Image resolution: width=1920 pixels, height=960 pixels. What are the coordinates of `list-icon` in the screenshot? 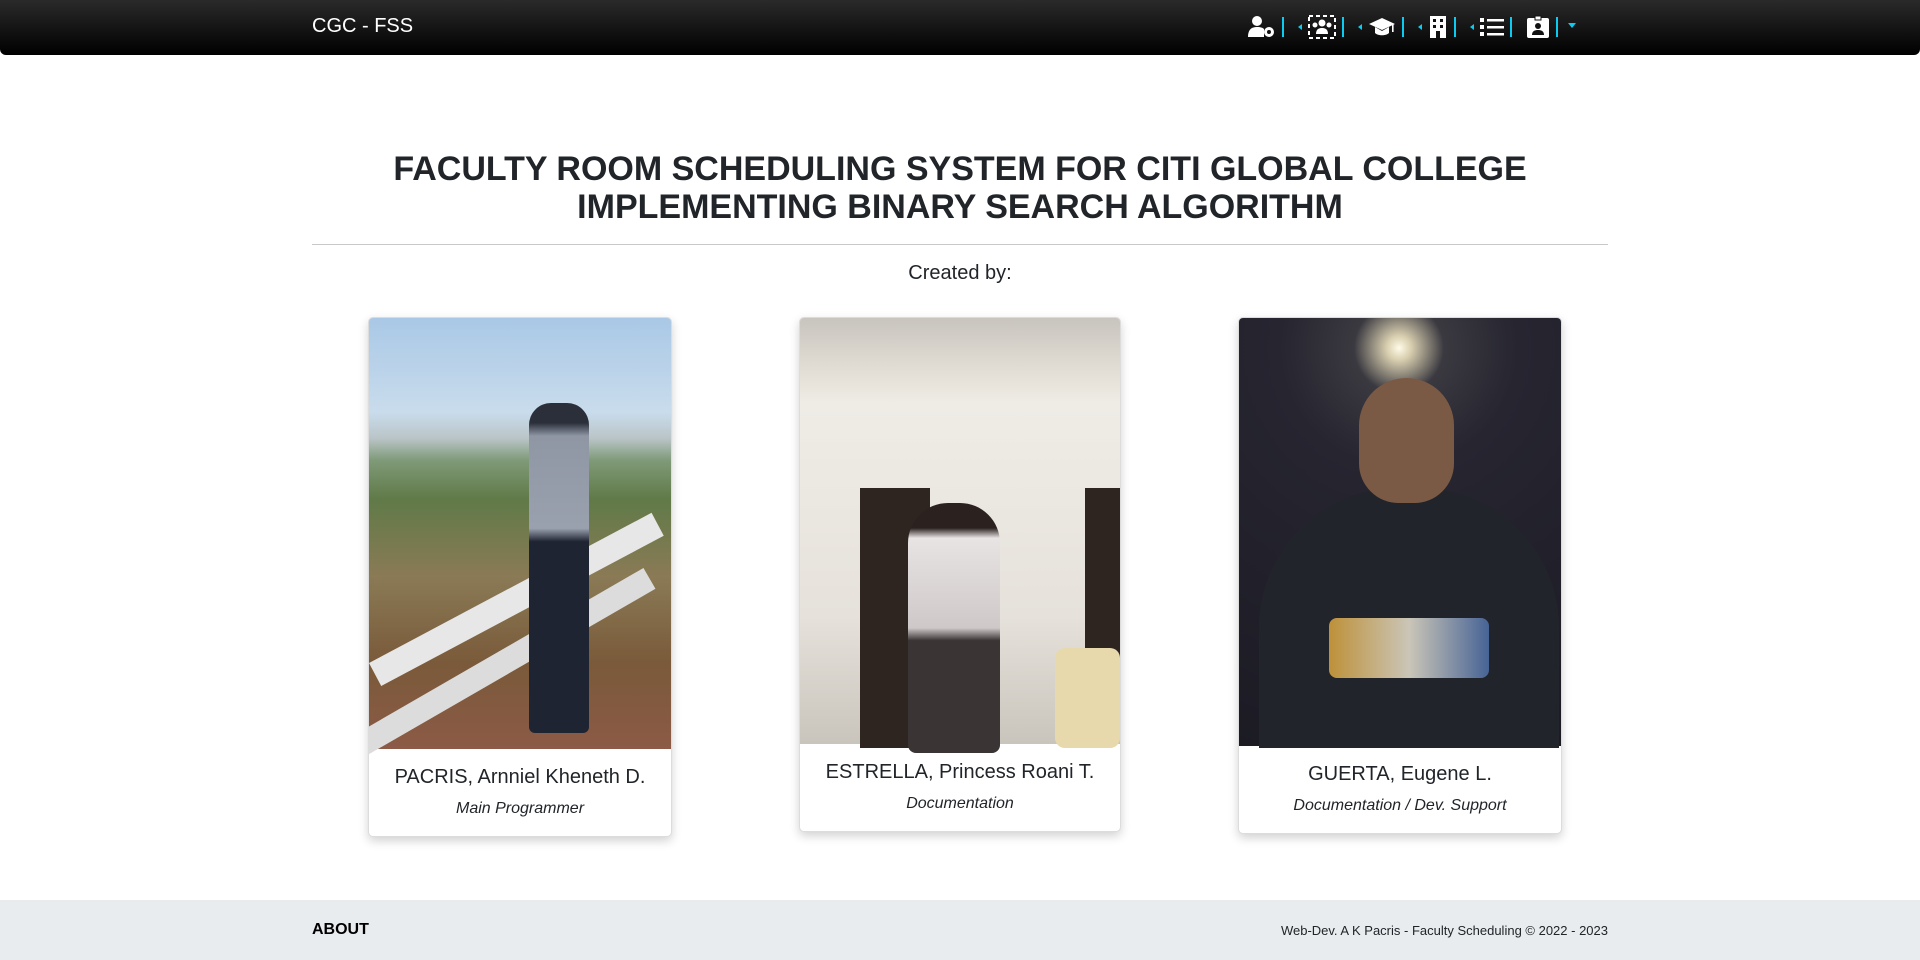 It's located at (1492, 27).